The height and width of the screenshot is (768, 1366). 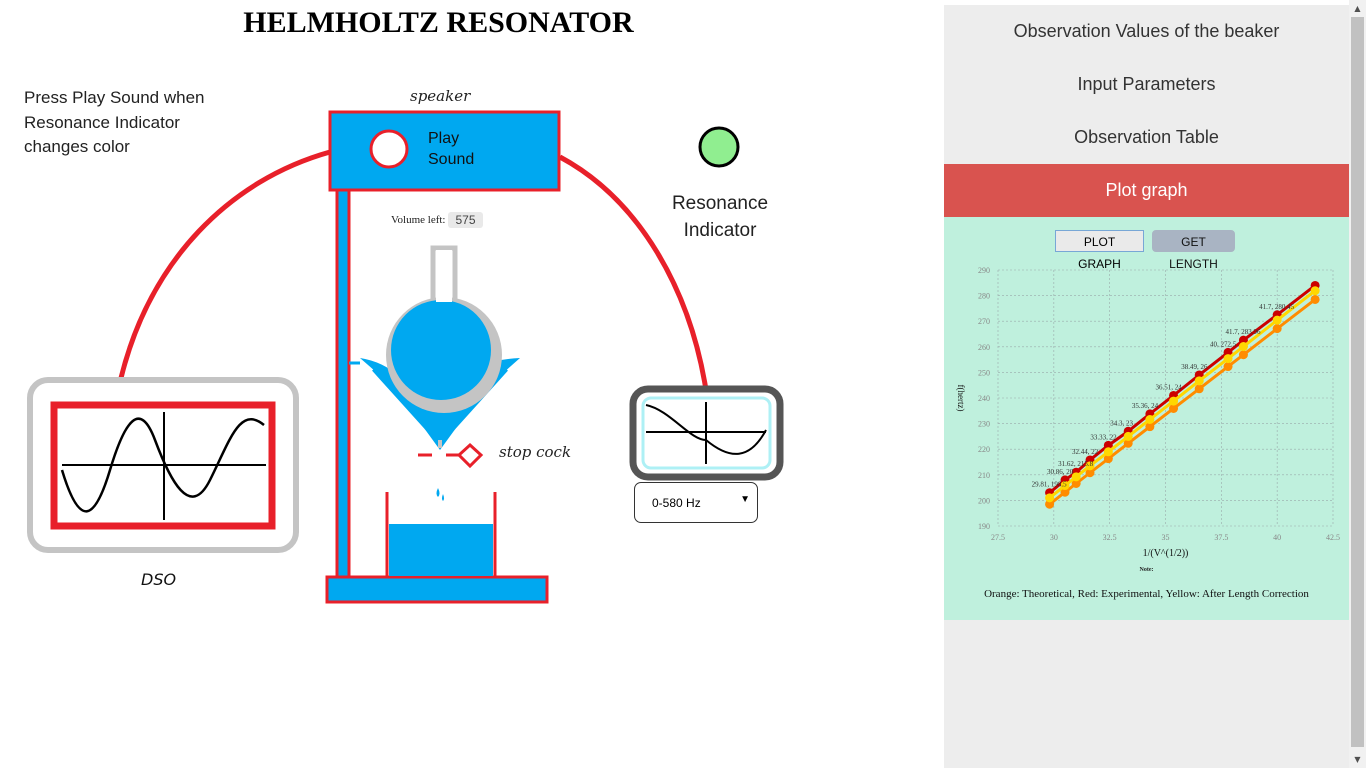 What do you see at coordinates (745, 499) in the screenshot?
I see `chevron-down-icon: ▼` at bounding box center [745, 499].